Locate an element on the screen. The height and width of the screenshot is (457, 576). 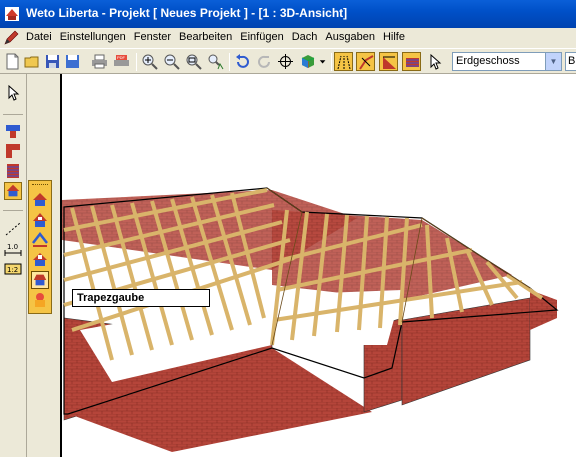
gable-icon is located at coordinates (40, 240).